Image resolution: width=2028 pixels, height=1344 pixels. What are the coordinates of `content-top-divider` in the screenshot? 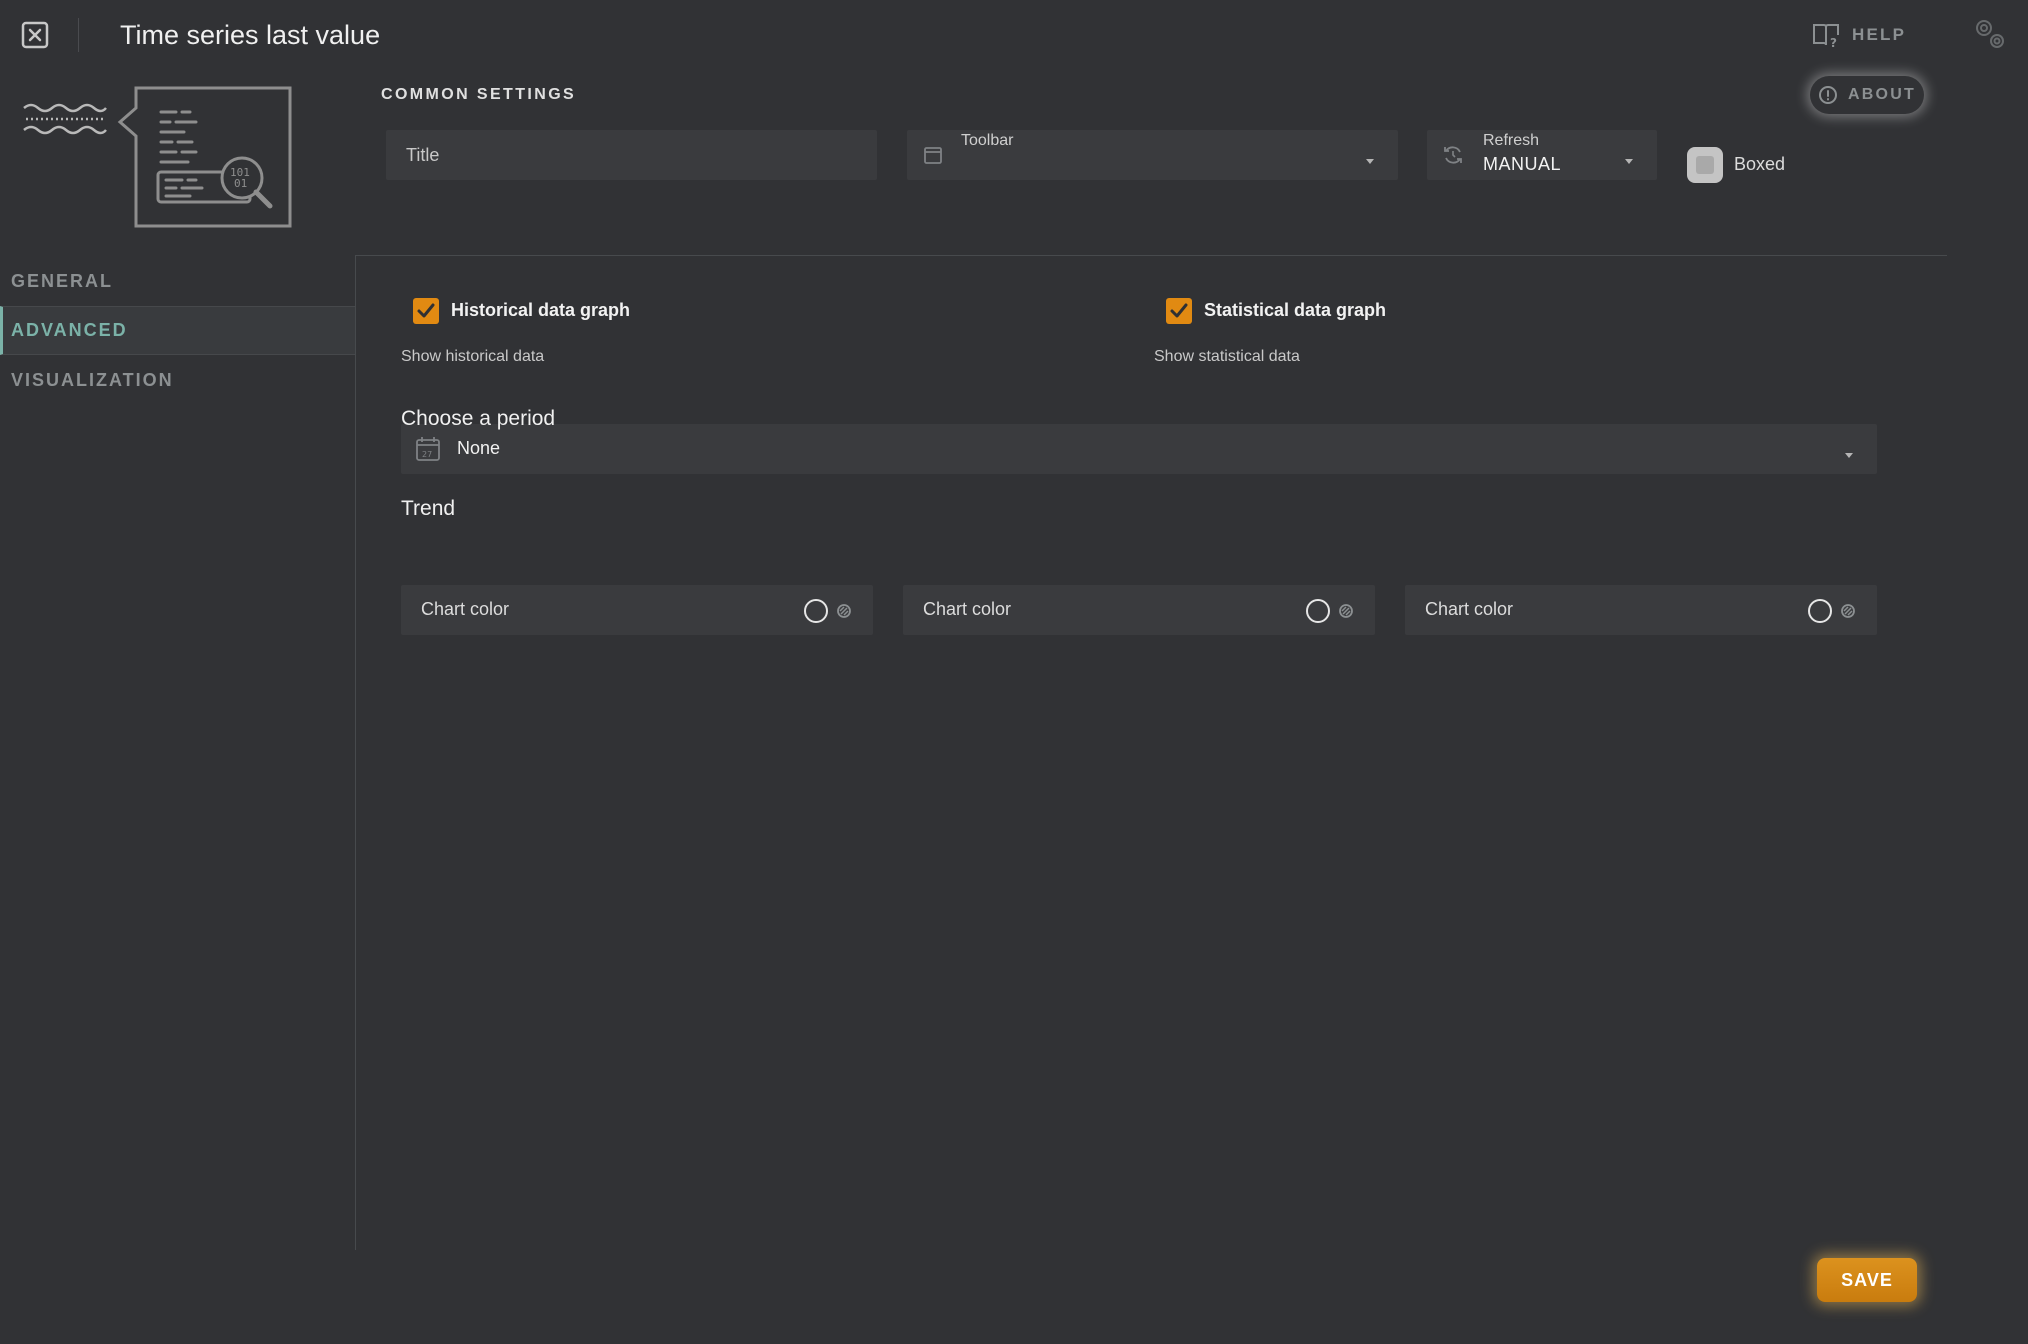 It's located at (1151, 255).